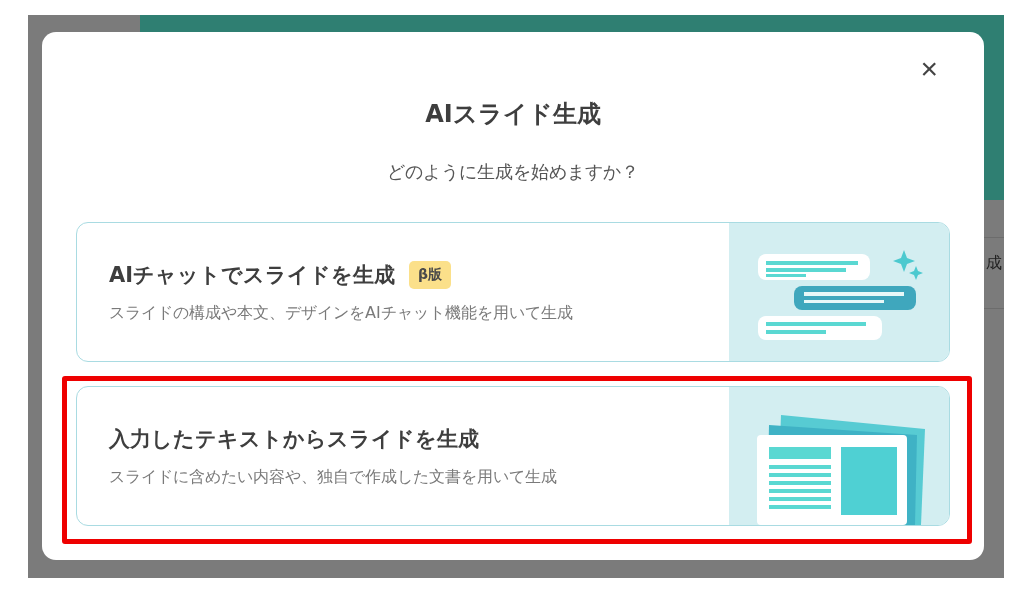  I want to click on option-title: 入力したテキストからスライドを生成, so click(294, 439).